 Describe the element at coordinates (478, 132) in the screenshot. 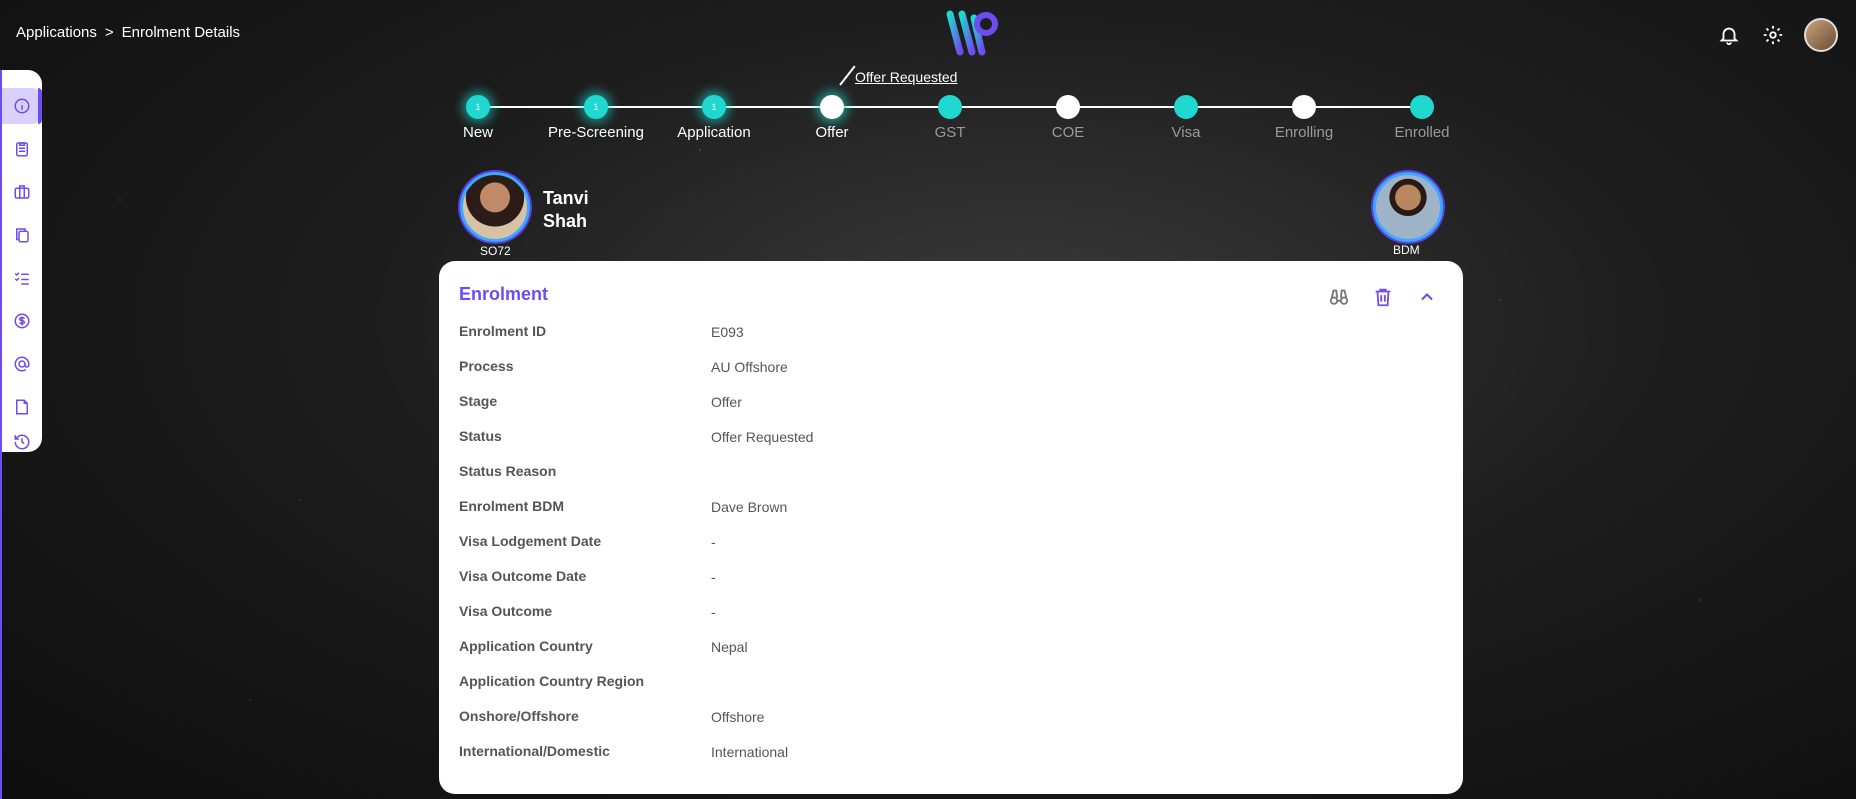

I see `step-new-label: New` at that location.